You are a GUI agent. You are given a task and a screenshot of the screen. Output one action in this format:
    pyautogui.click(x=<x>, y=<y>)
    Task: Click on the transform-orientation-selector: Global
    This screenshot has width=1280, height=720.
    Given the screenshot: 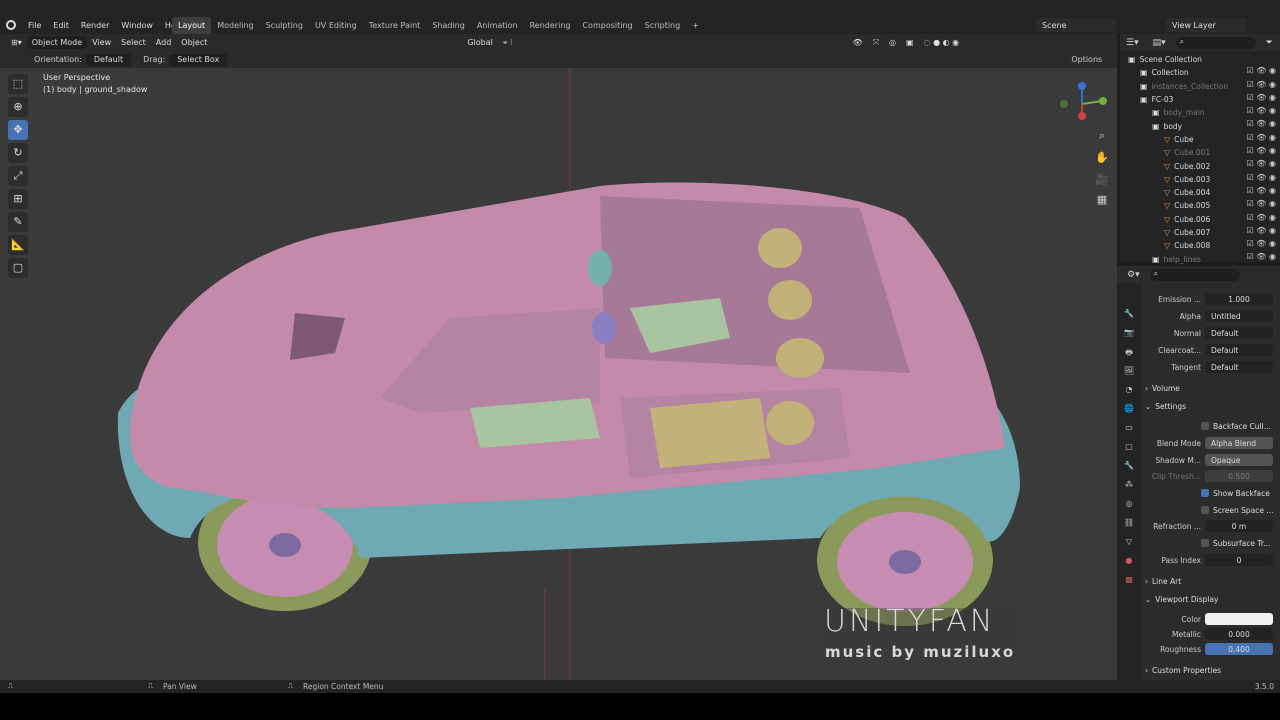 What is the action you would take?
    pyautogui.click(x=480, y=42)
    